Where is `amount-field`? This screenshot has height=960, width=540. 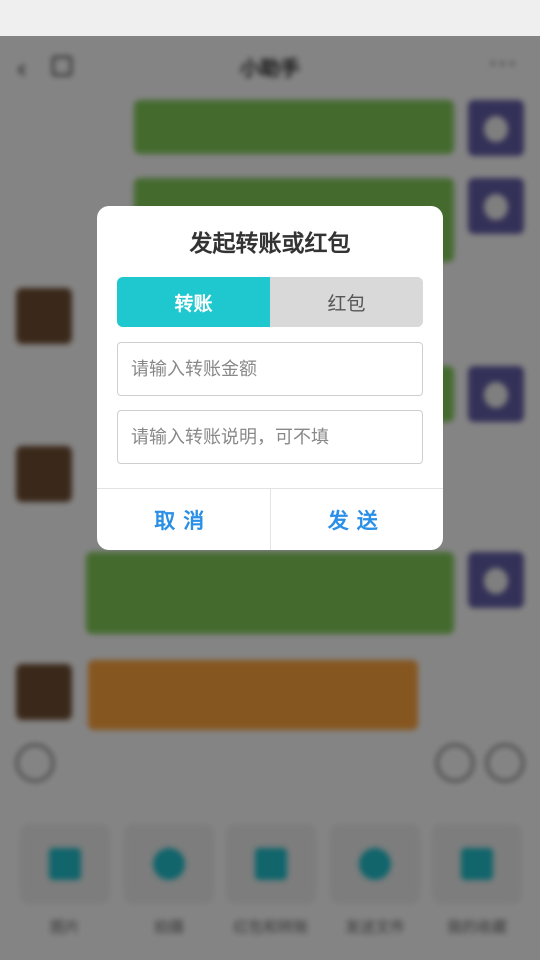 amount-field is located at coordinates (270, 369).